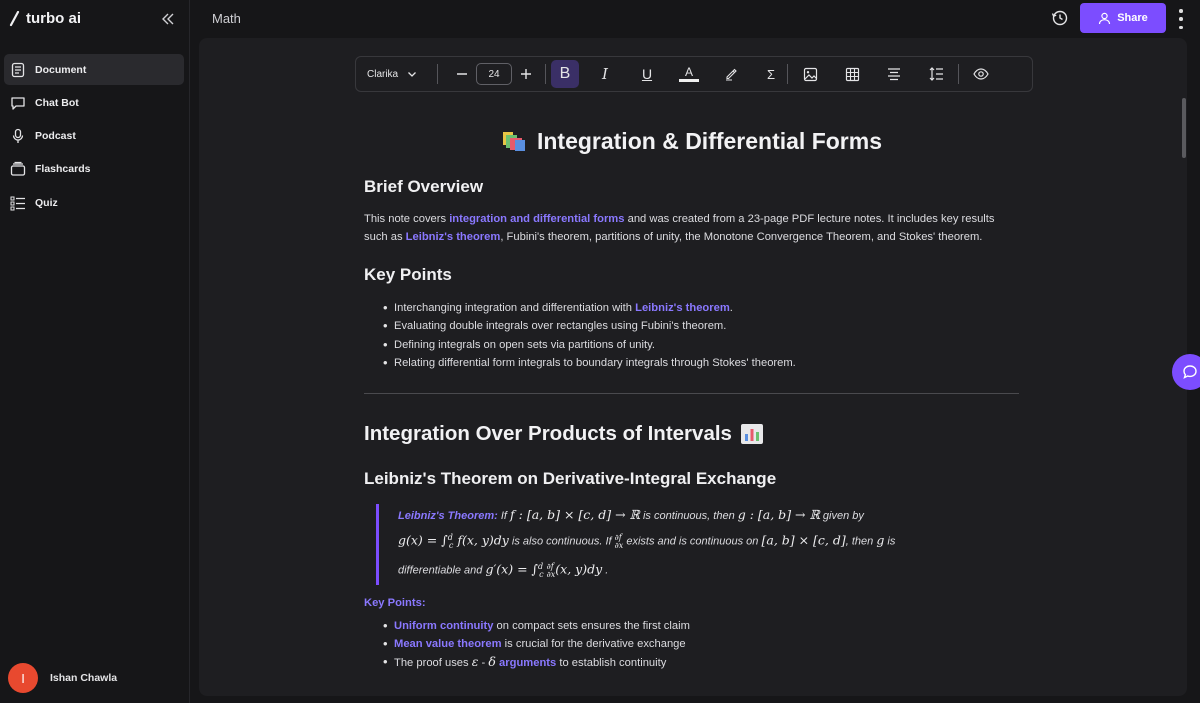 Image resolution: width=1200 pixels, height=703 pixels. Describe the element at coordinates (17, 203) in the screenshot. I see `list-checklist-icon` at that location.